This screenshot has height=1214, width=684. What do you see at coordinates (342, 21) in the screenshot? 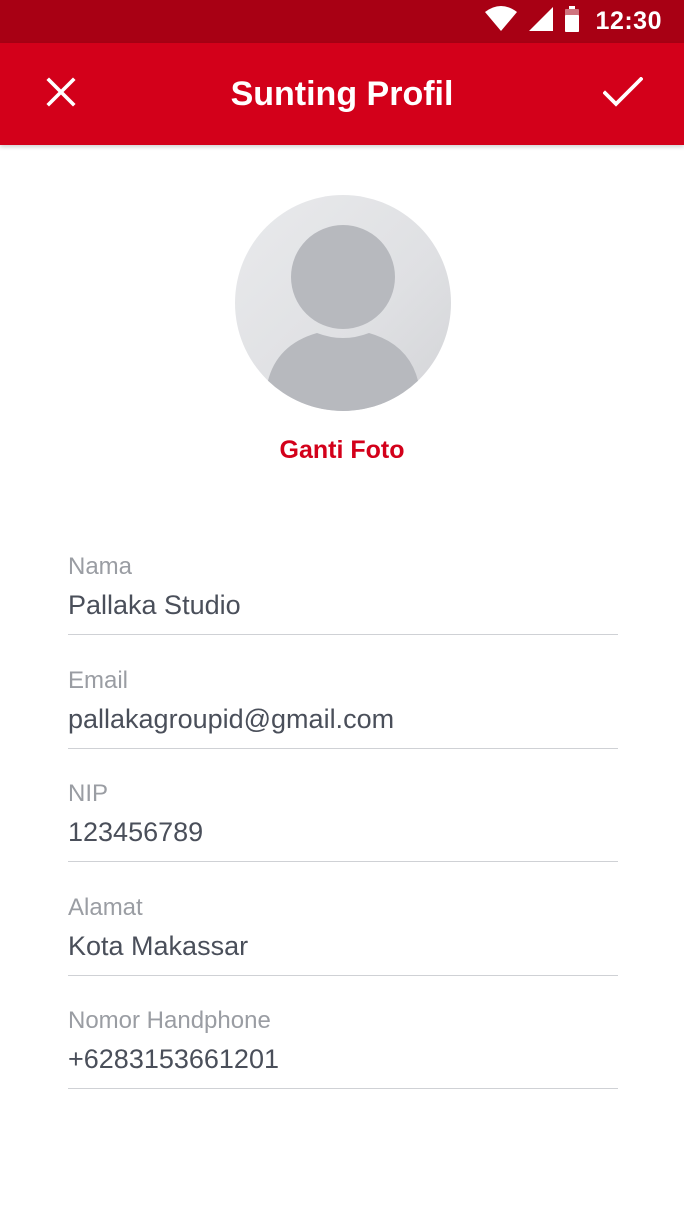
I see `status-bar: 12:30` at bounding box center [342, 21].